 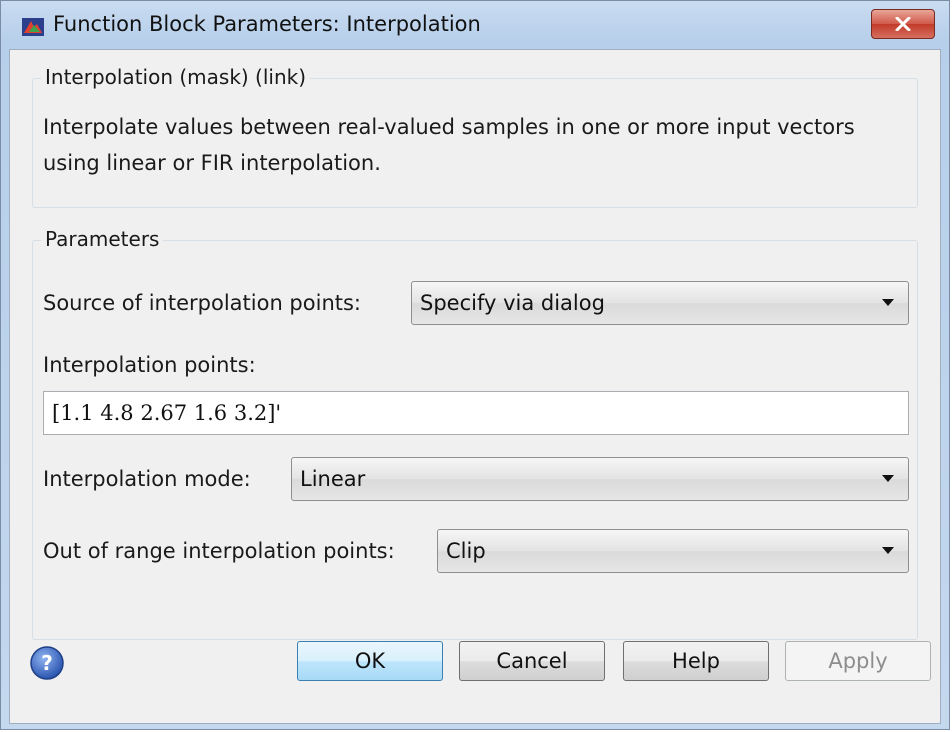 I want to click on source-dropdown: Specify via dialog, so click(x=660, y=303).